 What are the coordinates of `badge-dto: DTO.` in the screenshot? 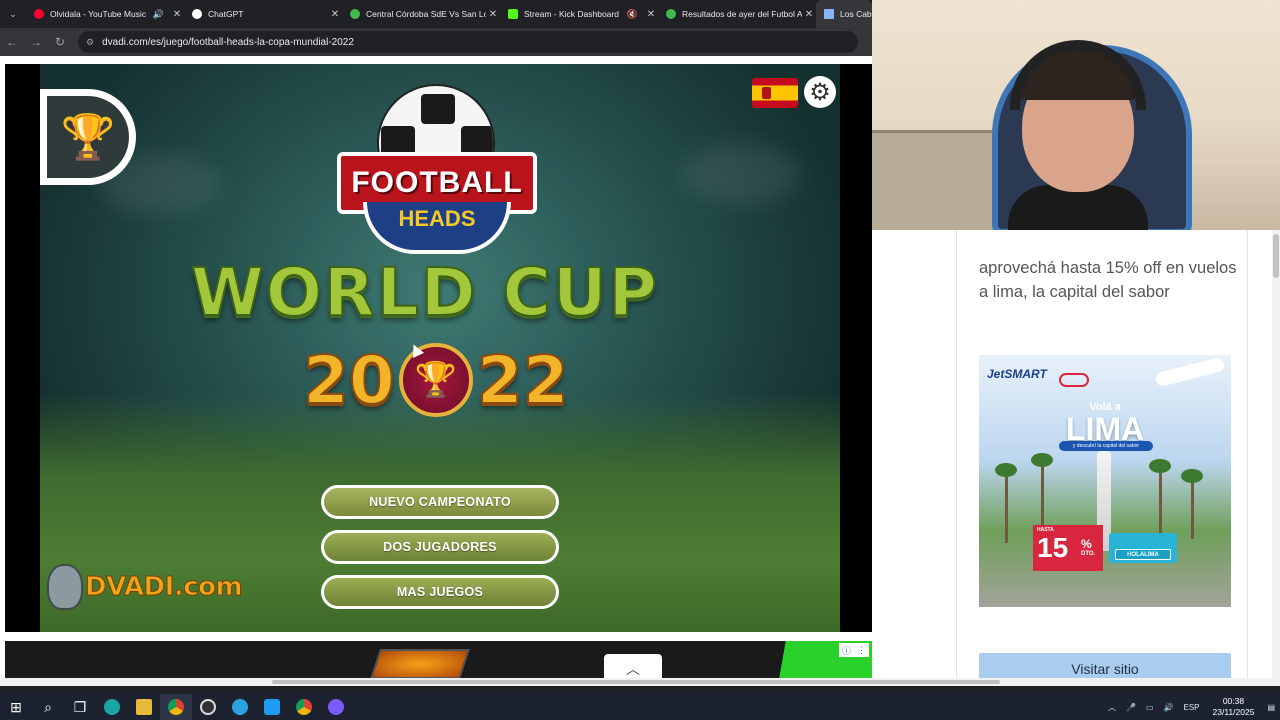 It's located at (1088, 554).